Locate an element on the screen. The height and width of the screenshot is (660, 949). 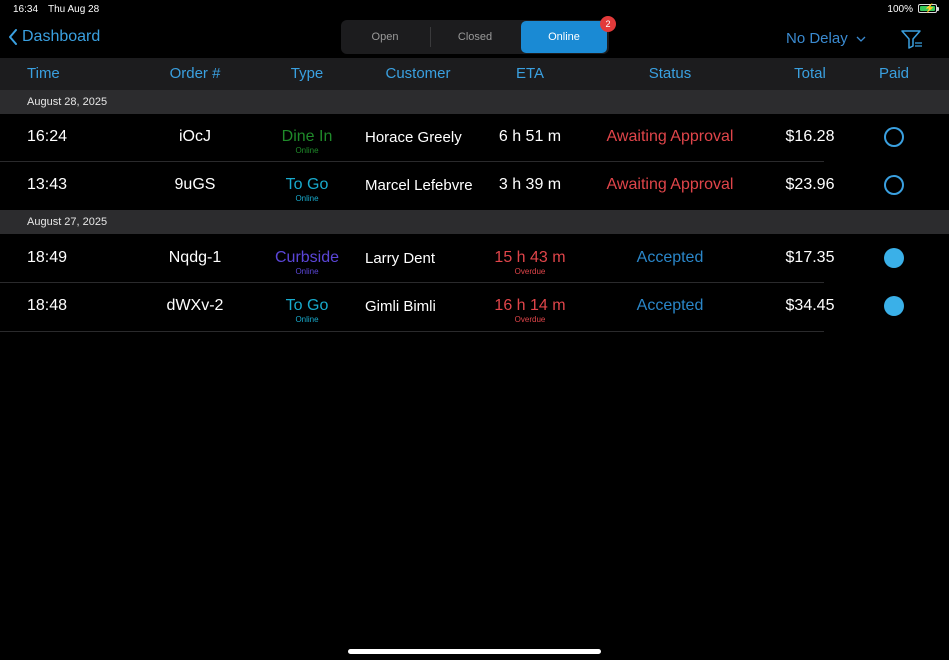
order-time: 18:49 is located at coordinates (47, 257).